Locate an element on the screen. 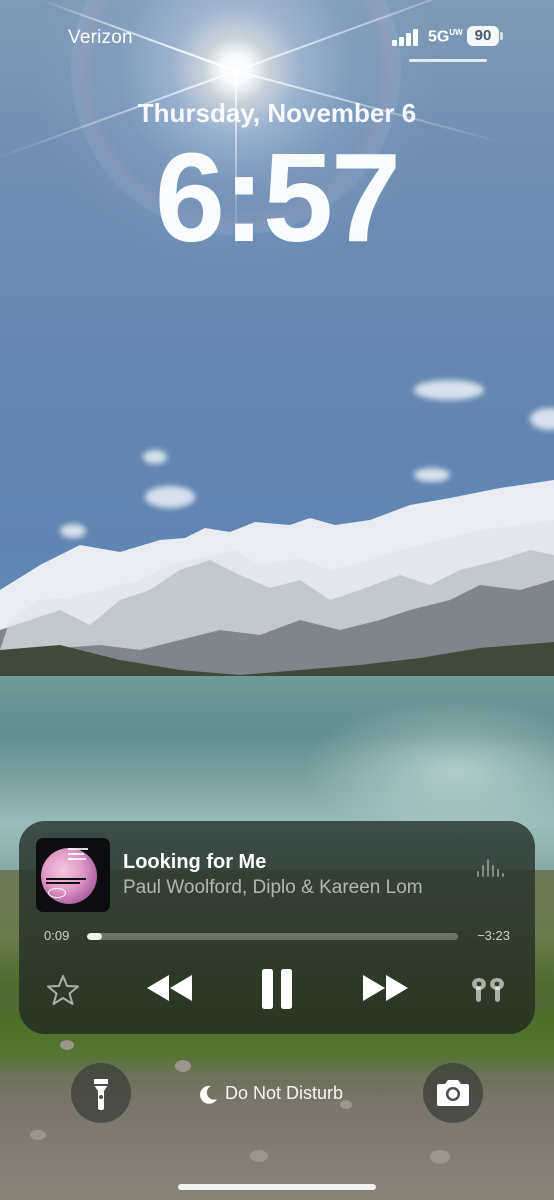 The width and height of the screenshot is (554, 1200). cellular-signal-icon is located at coordinates (406, 37).